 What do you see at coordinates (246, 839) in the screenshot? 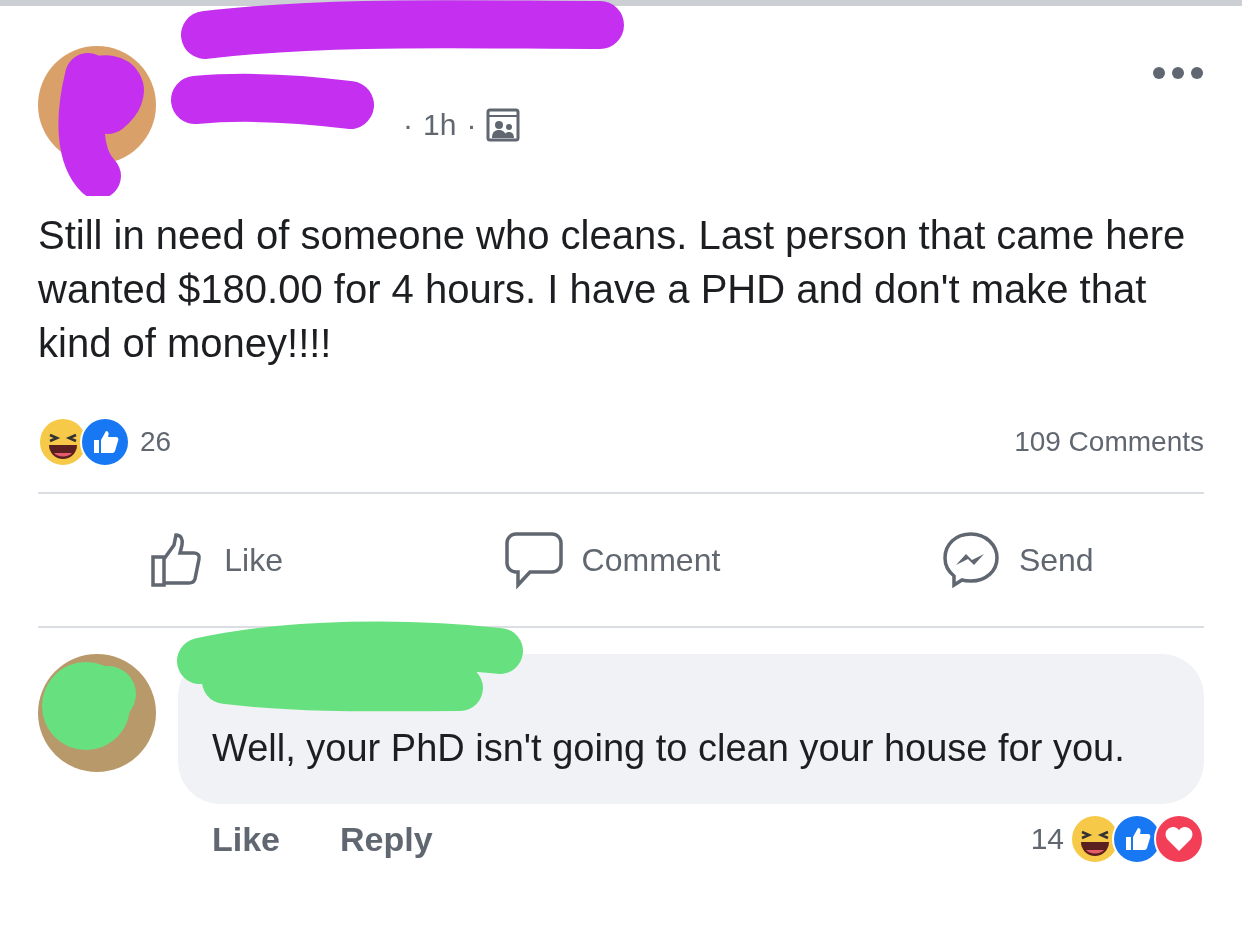
I see `like-link: Like` at bounding box center [246, 839].